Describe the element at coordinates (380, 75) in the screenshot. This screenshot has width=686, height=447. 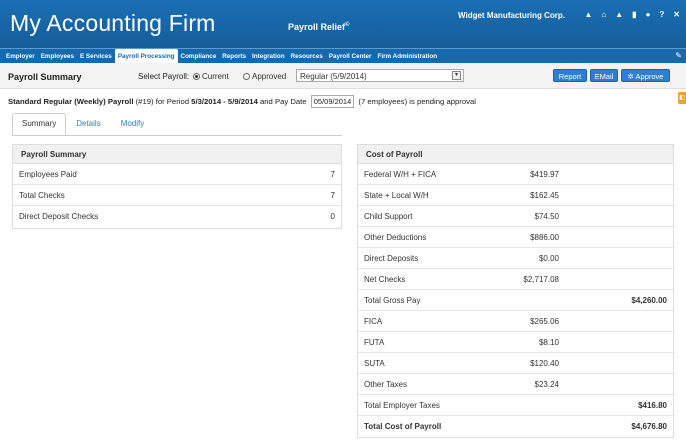
I see `payroll-select: Regular (5/9/2014) ▾` at that location.